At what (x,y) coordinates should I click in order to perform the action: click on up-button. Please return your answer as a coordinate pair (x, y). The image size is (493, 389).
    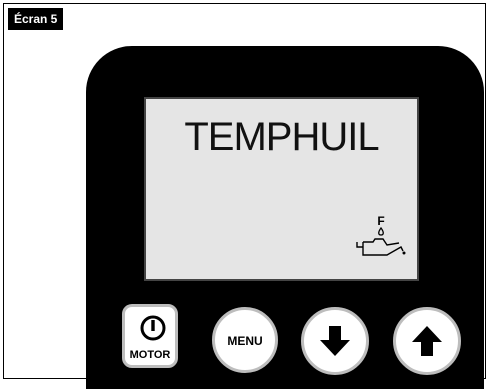
    Looking at the image, I should click on (427, 341).